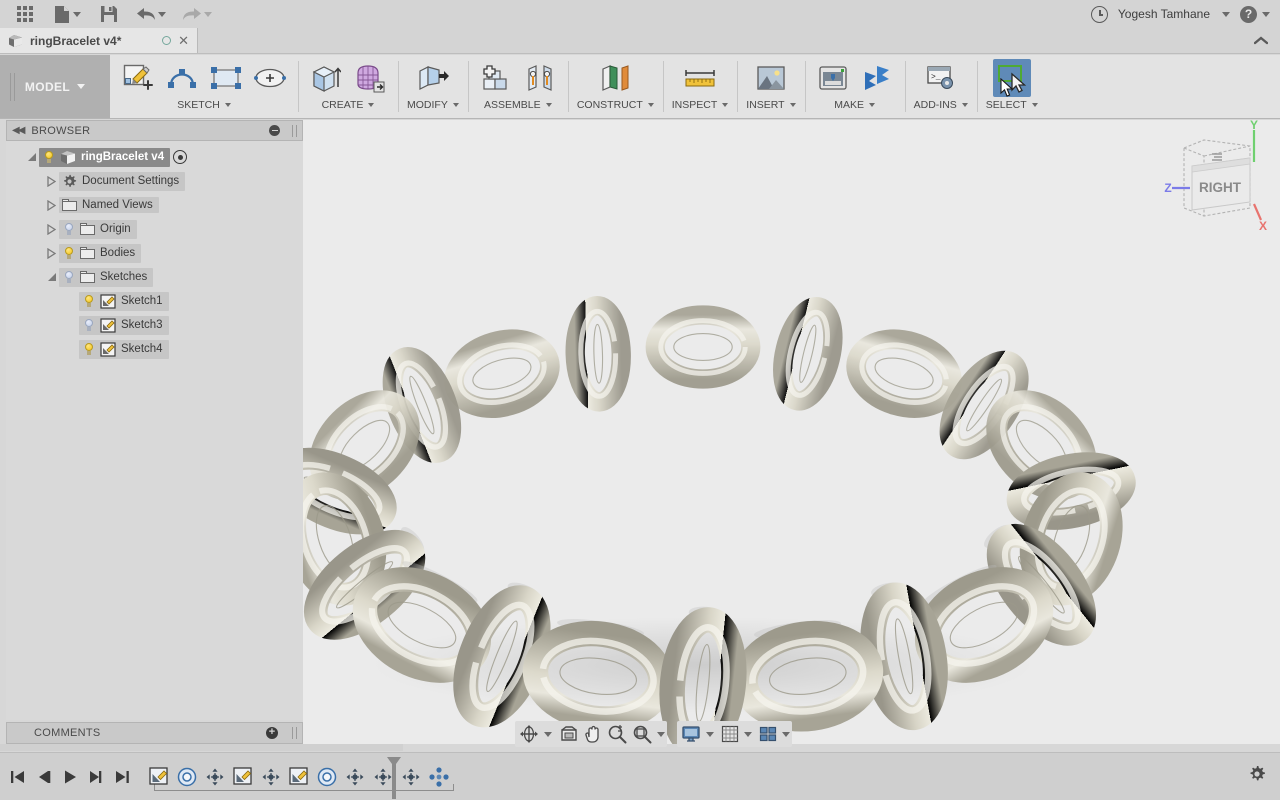 The width and height of the screenshot is (1280, 800). I want to click on fit-icon, so click(642, 734).